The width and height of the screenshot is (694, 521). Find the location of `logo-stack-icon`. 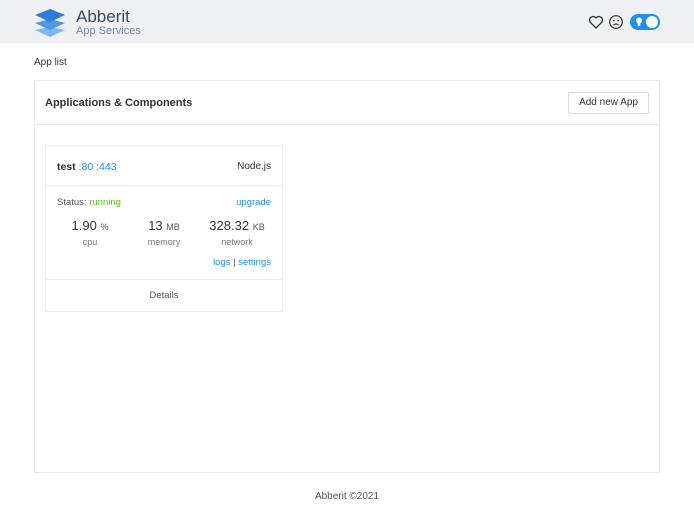

logo-stack-icon is located at coordinates (50, 22).